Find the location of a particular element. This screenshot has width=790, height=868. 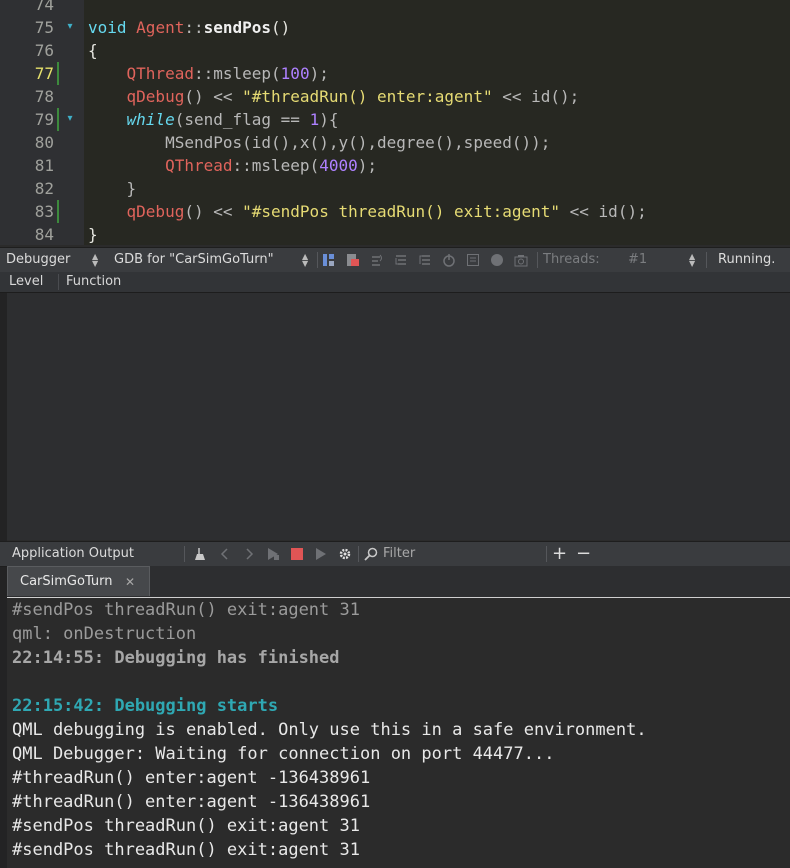

code-line: 75 ▾ void Agent::sendPos() is located at coordinates (395, 27).